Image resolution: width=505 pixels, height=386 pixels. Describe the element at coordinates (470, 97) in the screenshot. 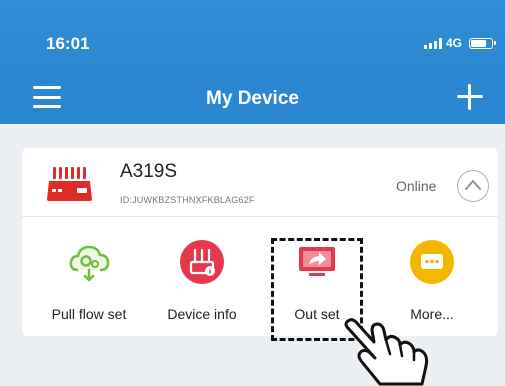

I see `plus-icon` at that location.